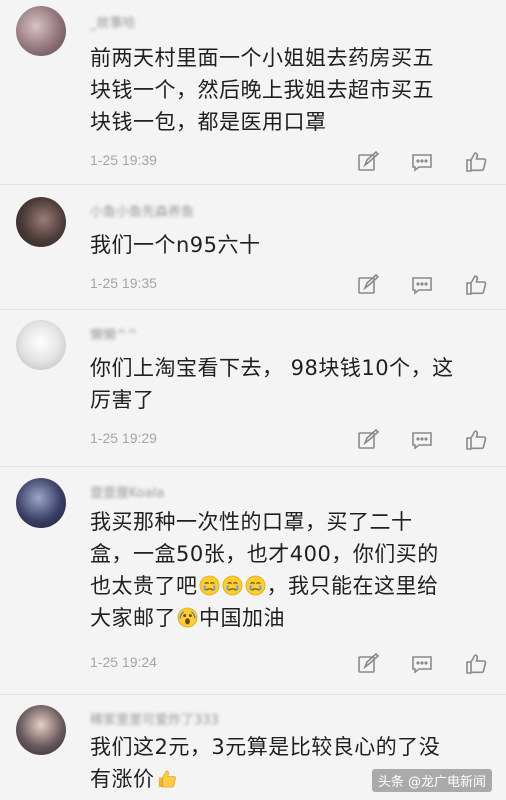 The image size is (506, 800). Describe the element at coordinates (290, 664) in the screenshot. I see `comment-meta: 1-25 19:24` at that location.